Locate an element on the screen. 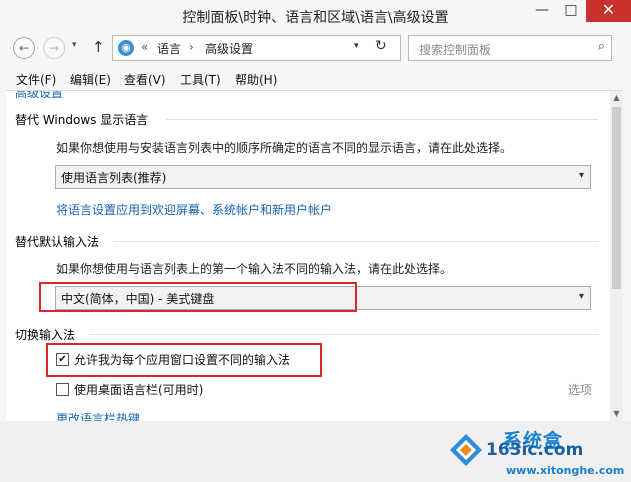 The height and width of the screenshot is (482, 631). input-method-description: 如果你想使用与语言列表上的第一个输入法不同的输入法，请在此处选择。 is located at coordinates (254, 269).